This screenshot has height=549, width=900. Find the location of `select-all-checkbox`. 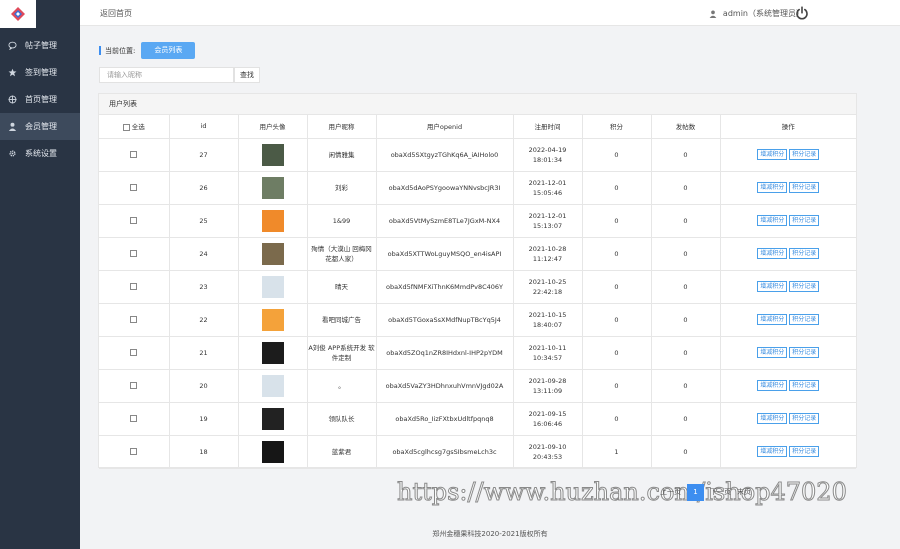

select-all-checkbox is located at coordinates (126, 127).